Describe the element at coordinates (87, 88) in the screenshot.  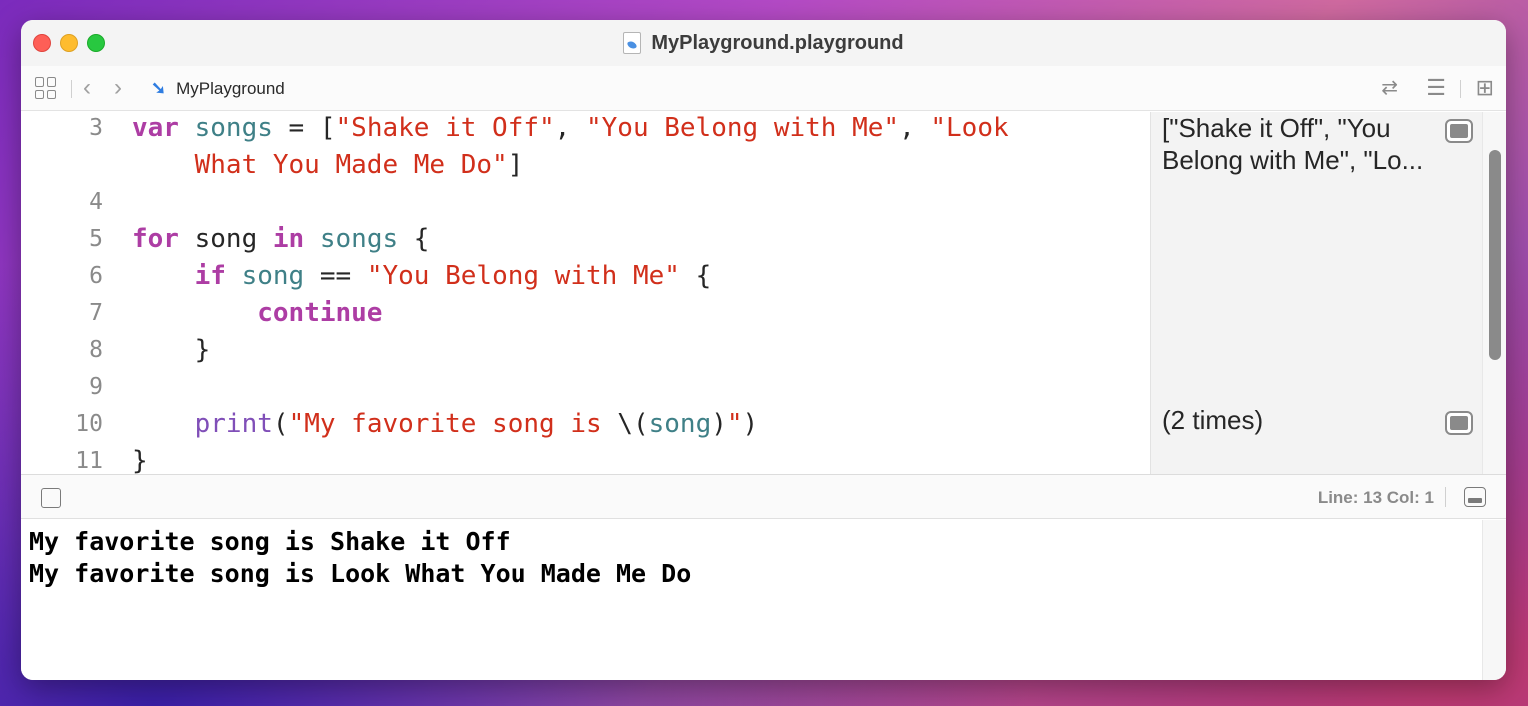
I see `chevron-left-icon: ‹` at that location.